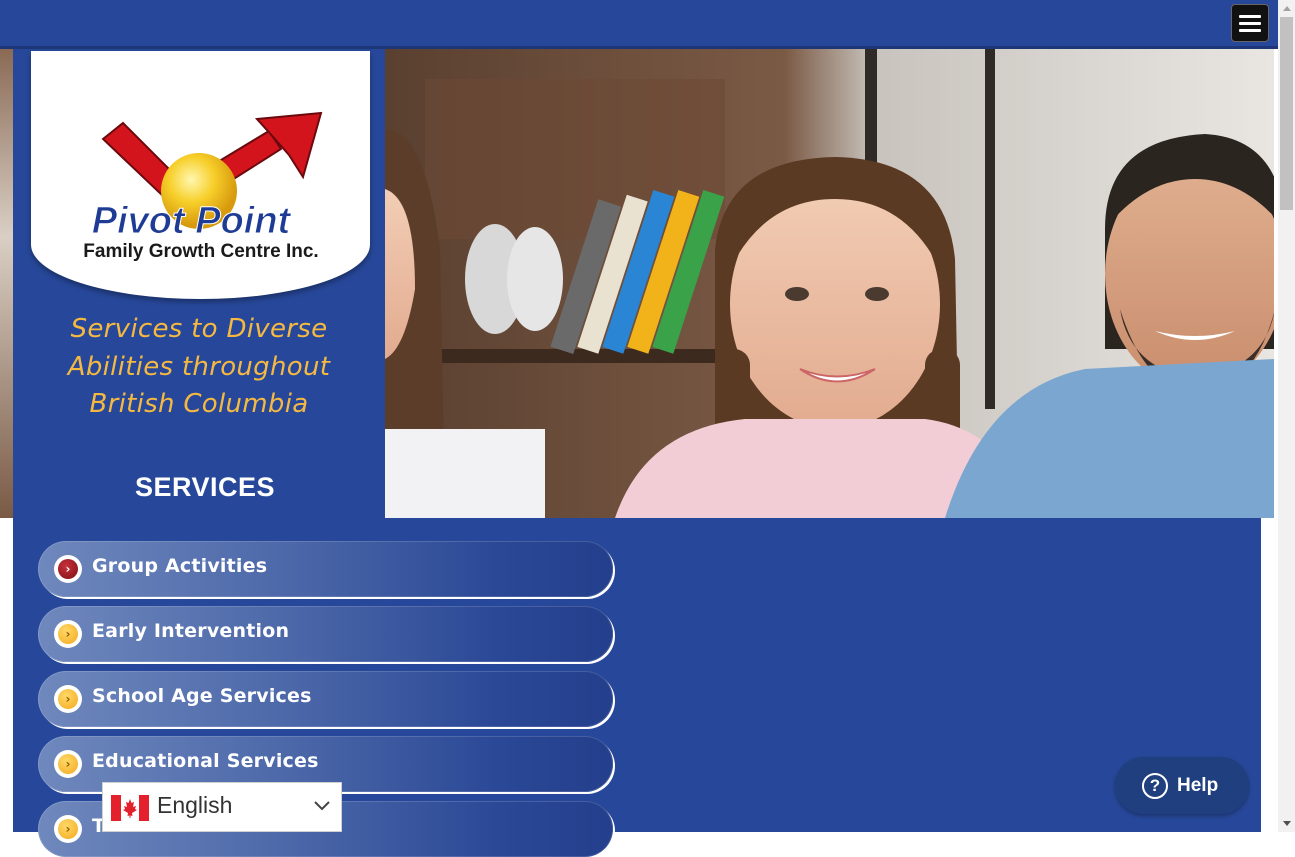 The height and width of the screenshot is (857, 1295). I want to click on service-label: School Age Services, so click(202, 696).